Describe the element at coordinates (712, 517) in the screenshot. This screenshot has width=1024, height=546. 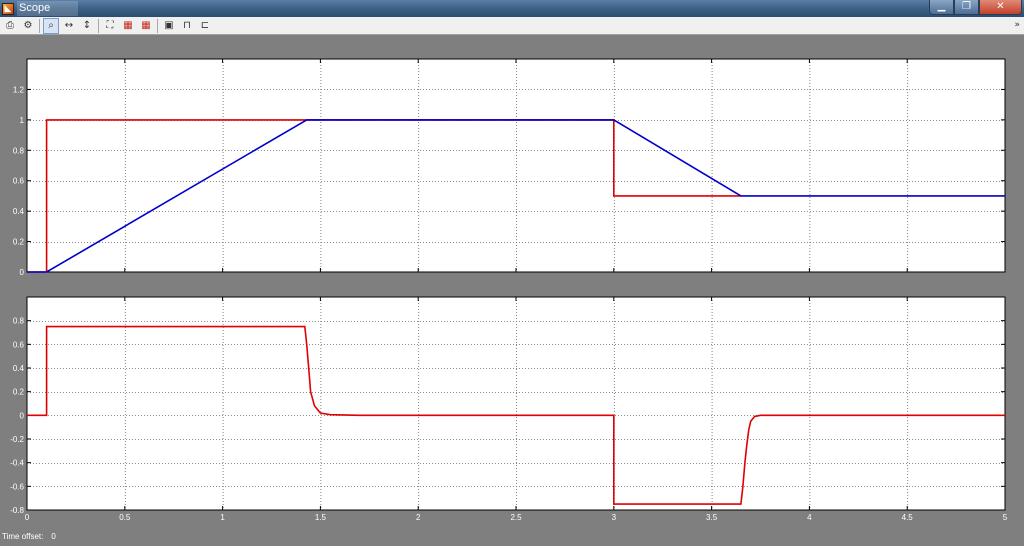
I see `x-tick-label: 3.5` at that location.